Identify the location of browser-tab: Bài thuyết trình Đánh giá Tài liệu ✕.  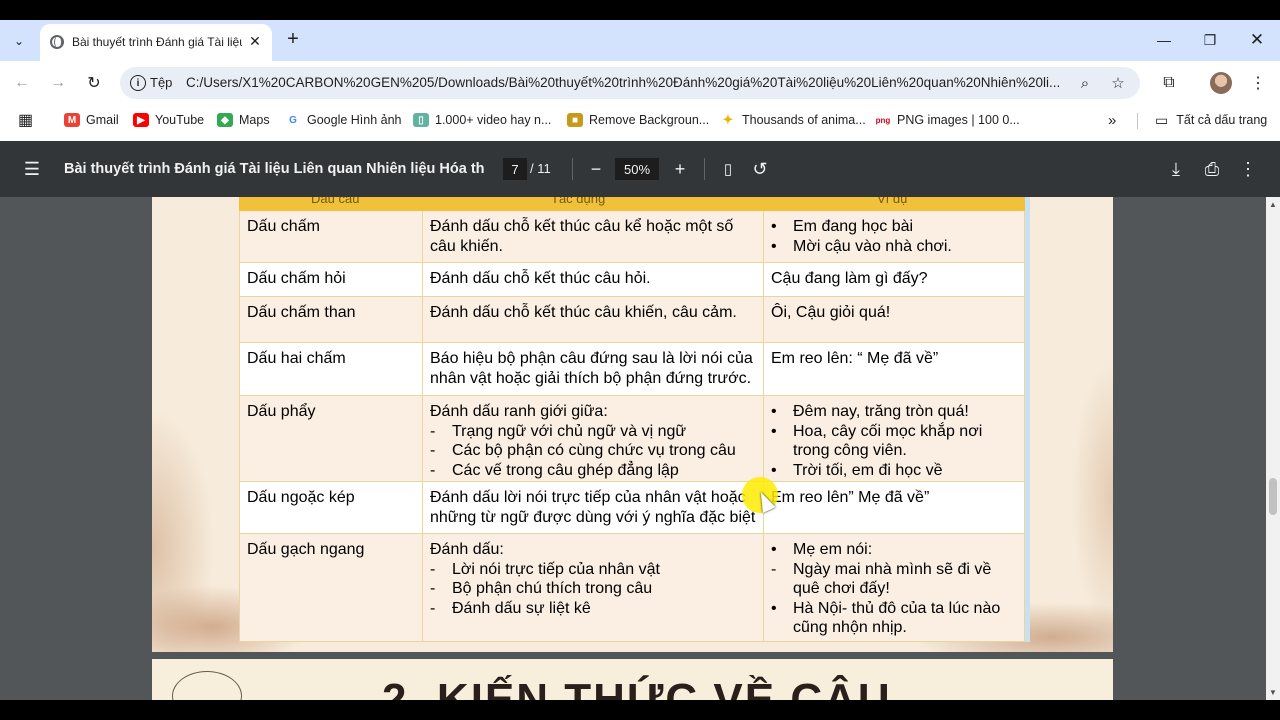
(156, 42).